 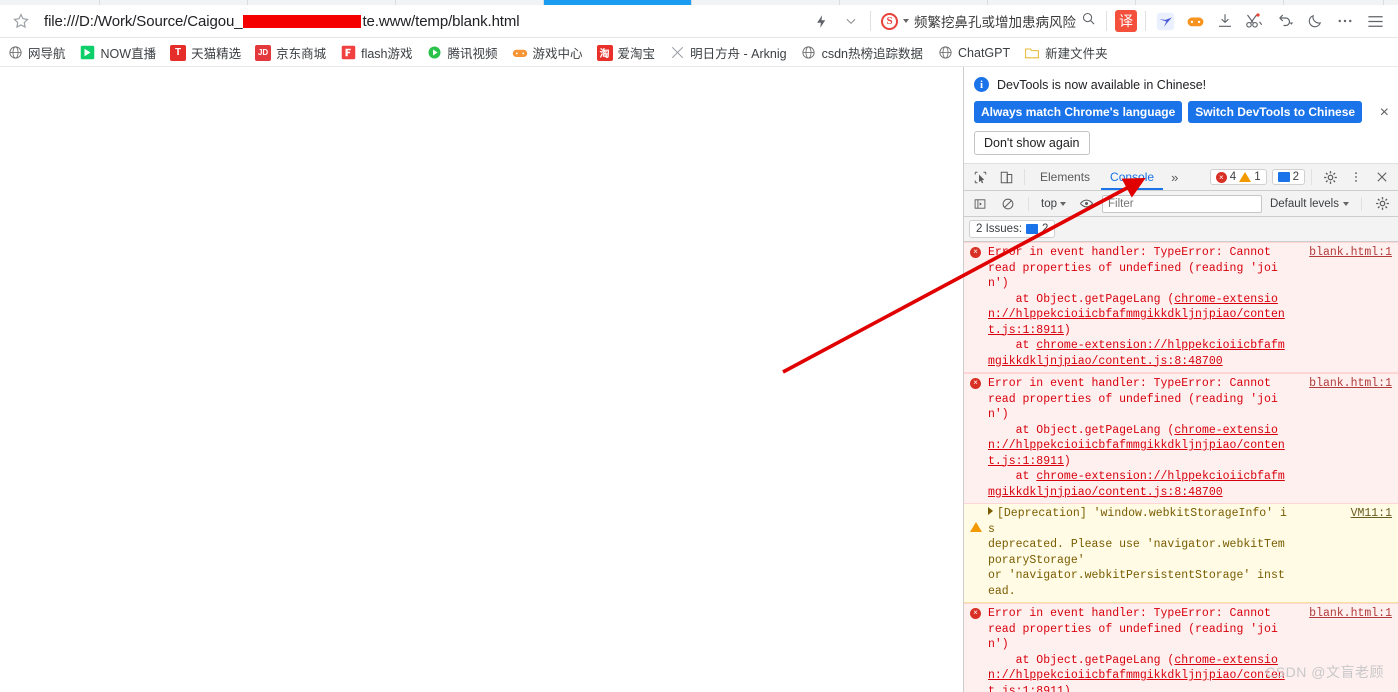 I want to click on bookmark-item: 新建文件夹, so click(x=1066, y=53).